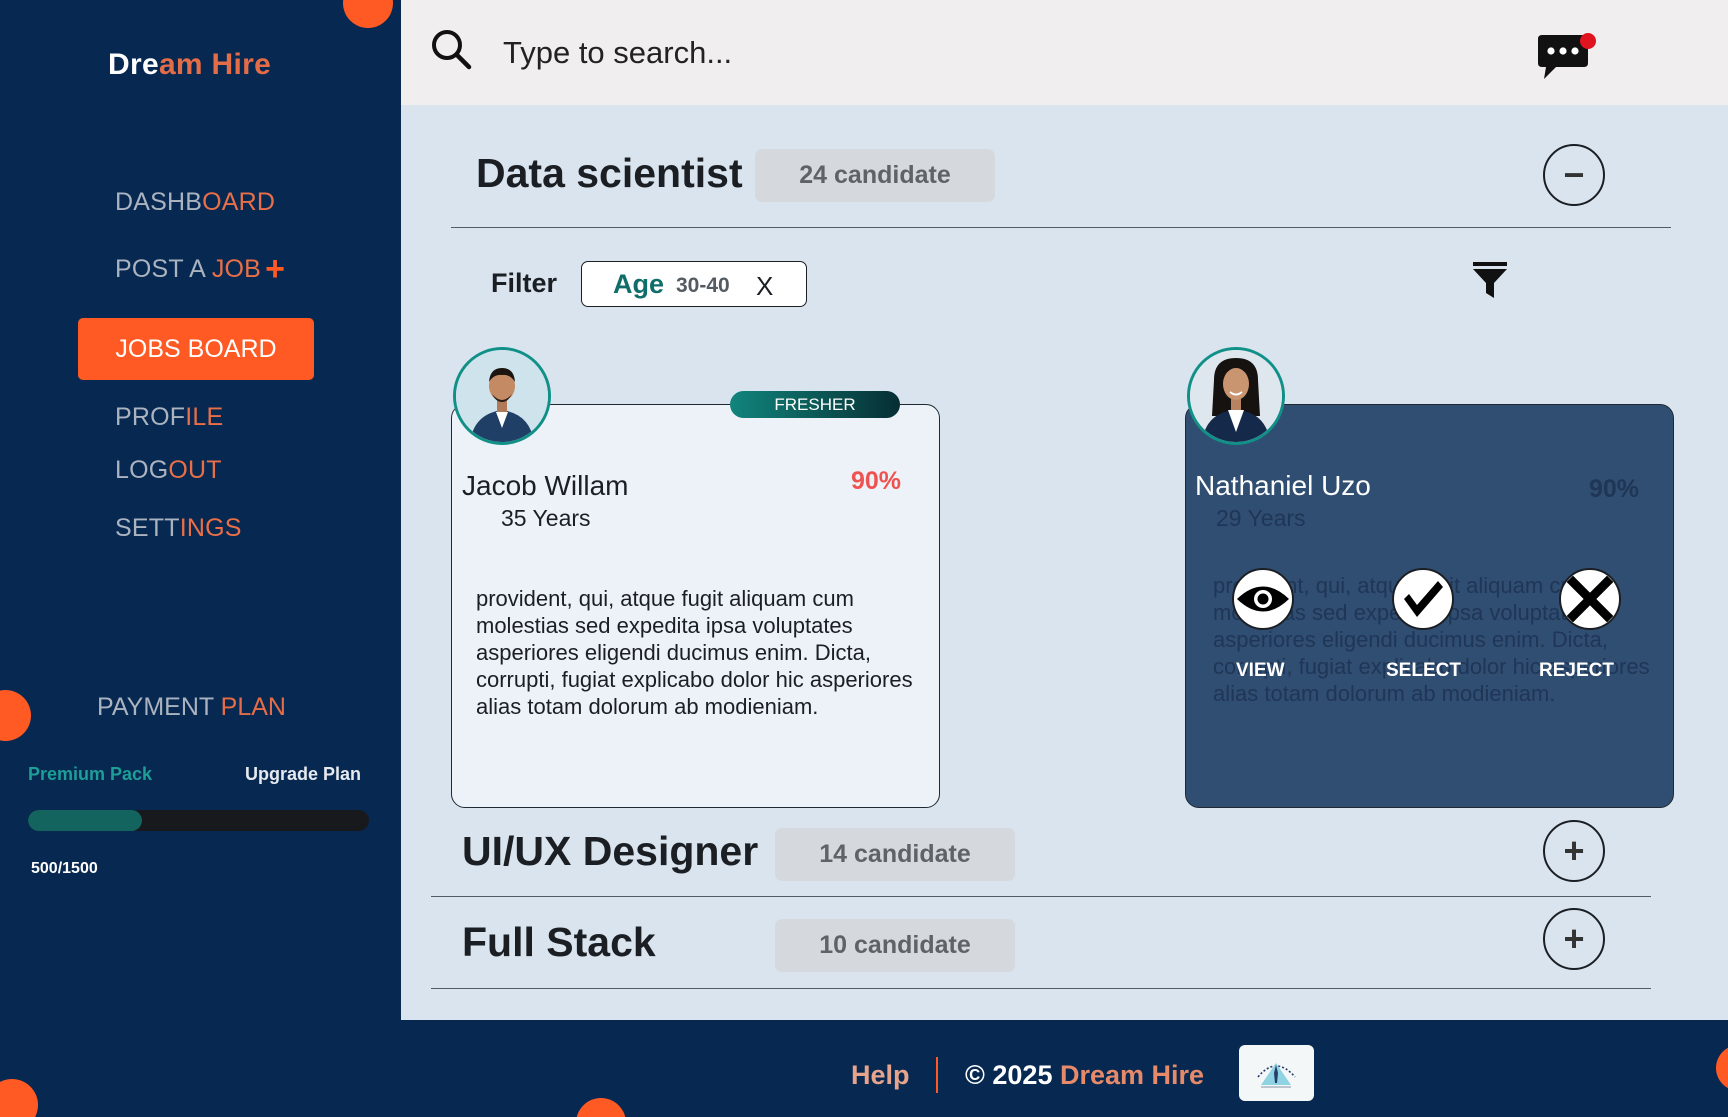 This screenshot has height=1117, width=1728. I want to click on upgrade-plan-link: Upgrade Plan, so click(303, 774).